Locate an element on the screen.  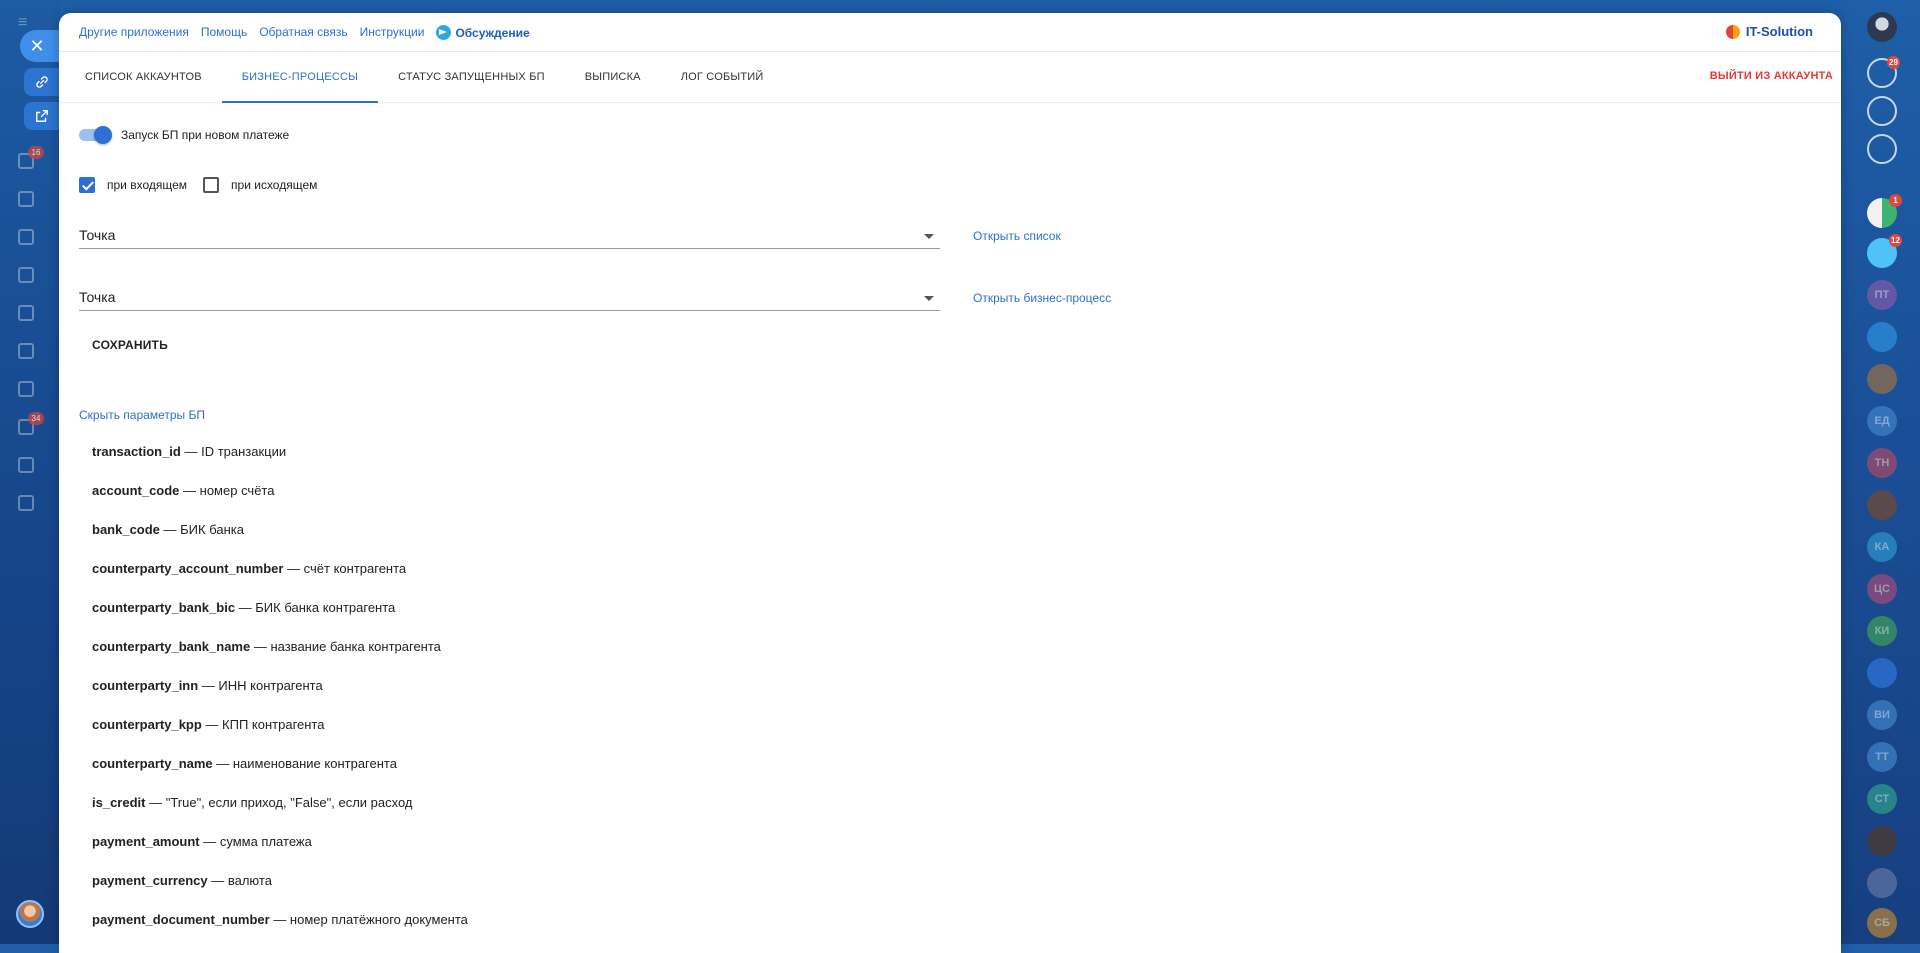
business-process-select: Точка is located at coordinates (509, 298).